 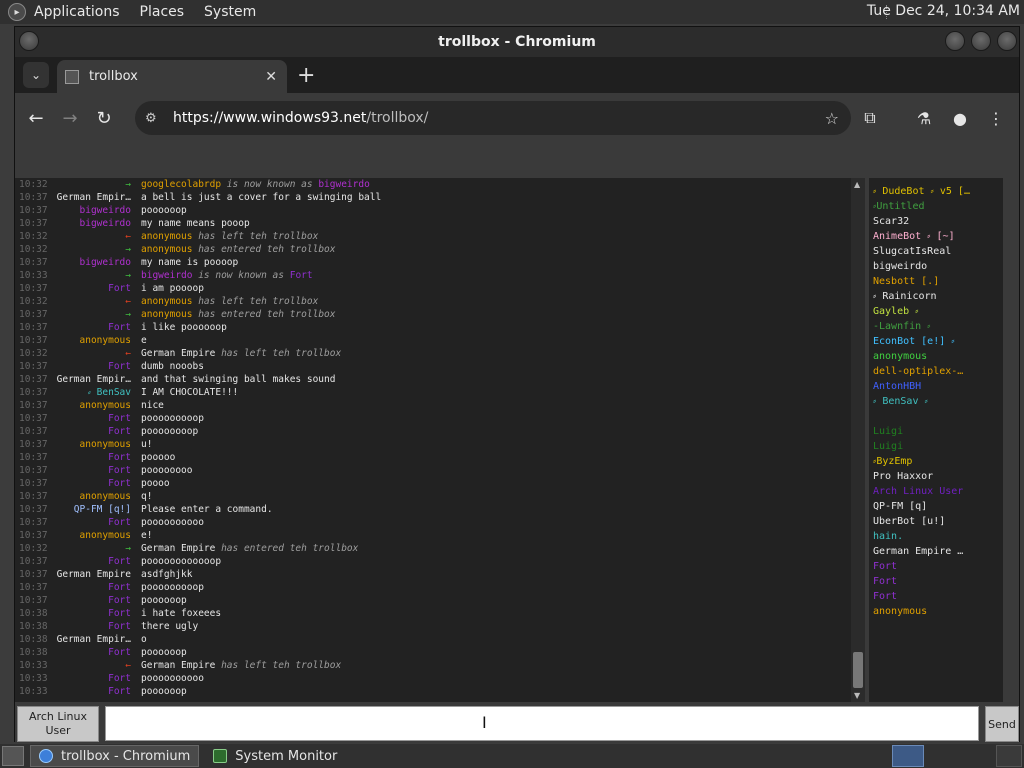 What do you see at coordinates (36, 75) in the screenshot?
I see `tab-search-button: ⌄` at bounding box center [36, 75].